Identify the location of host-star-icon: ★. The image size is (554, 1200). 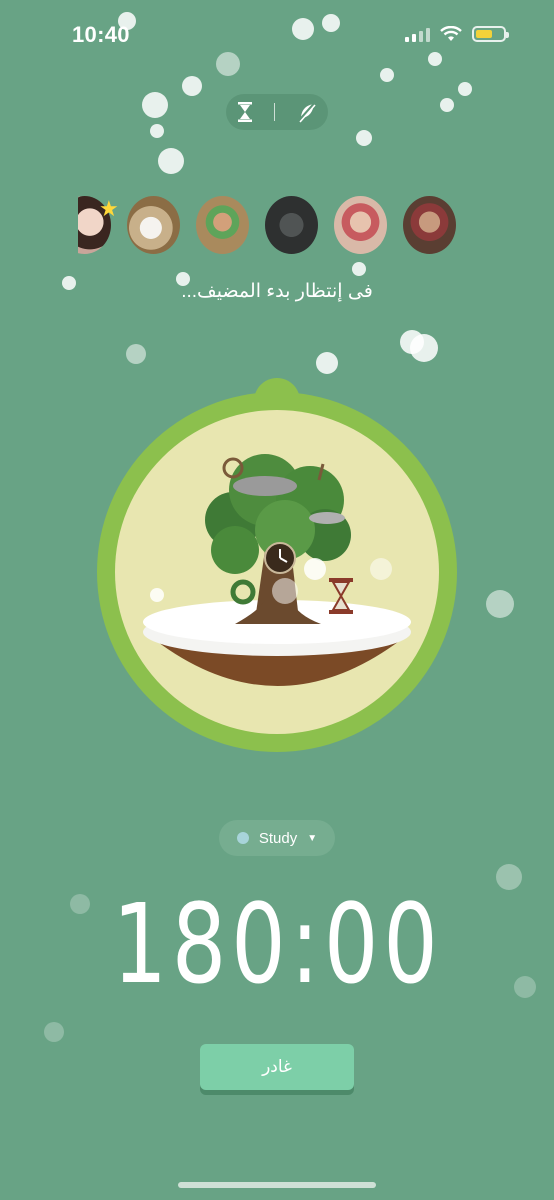
(109, 208).